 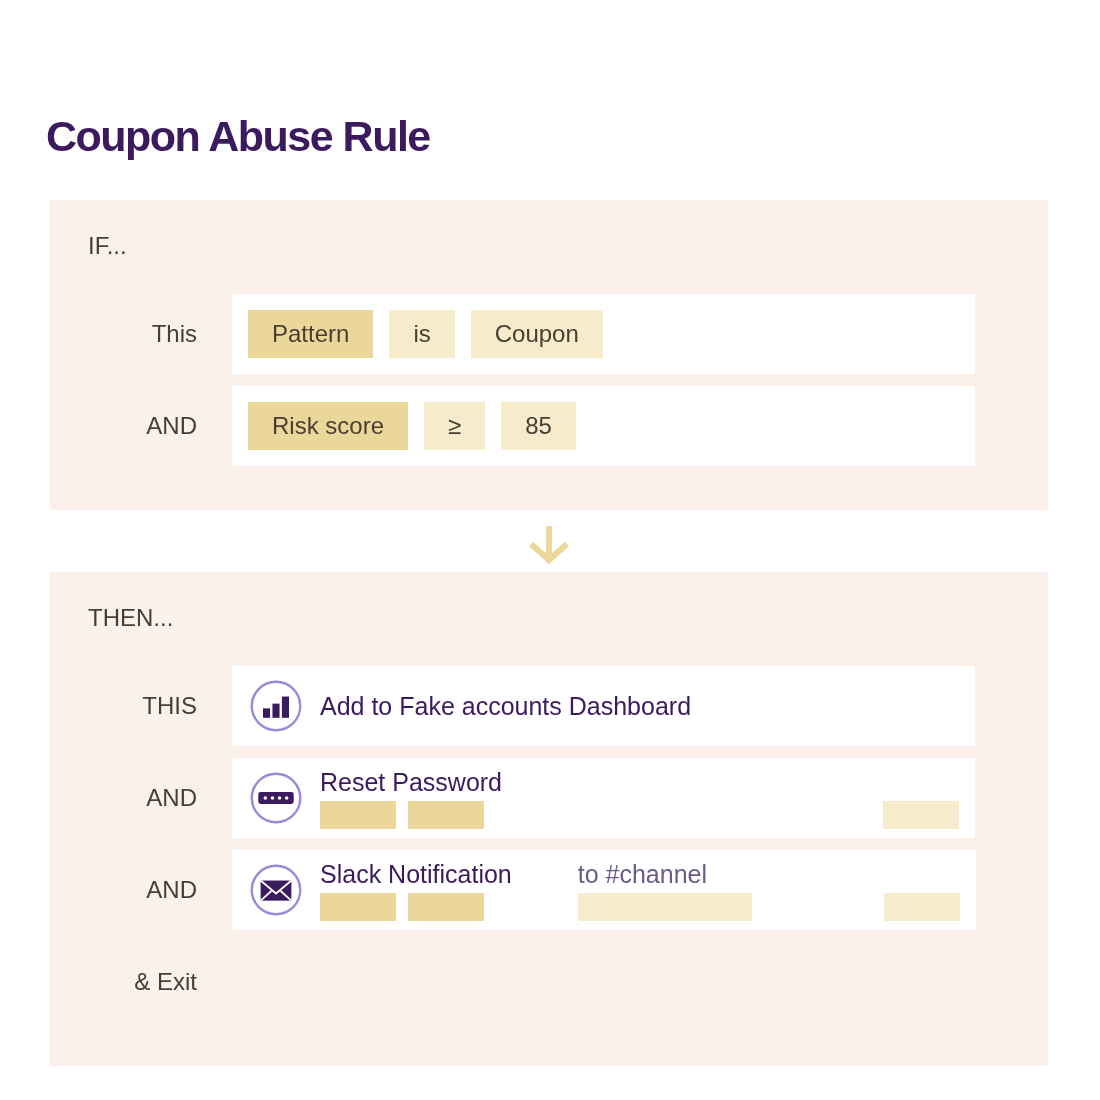 What do you see at coordinates (276, 706) in the screenshot?
I see `bar-chart-icon` at bounding box center [276, 706].